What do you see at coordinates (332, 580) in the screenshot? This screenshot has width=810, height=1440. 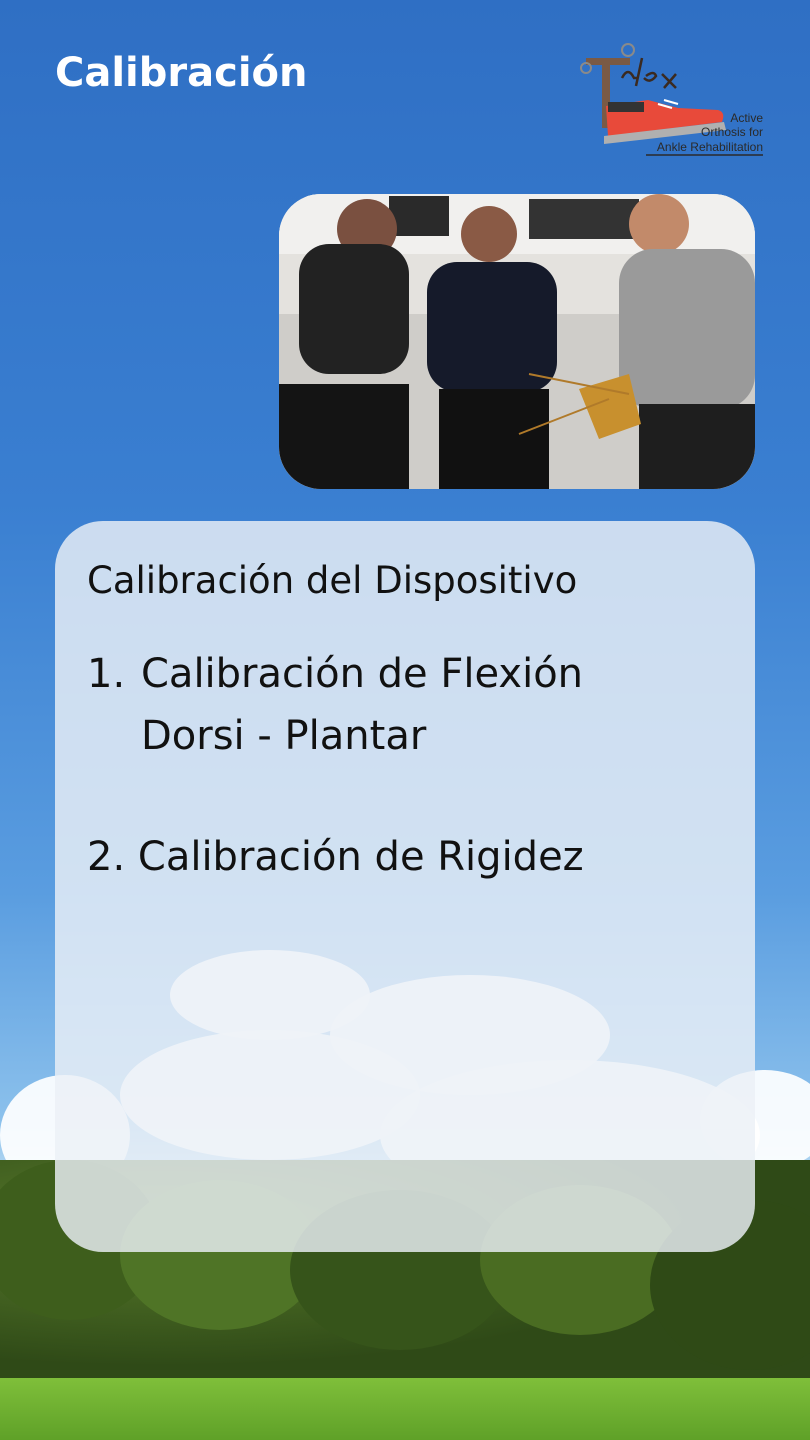 I see `card-heading: Calibración del Dispositivo` at bounding box center [332, 580].